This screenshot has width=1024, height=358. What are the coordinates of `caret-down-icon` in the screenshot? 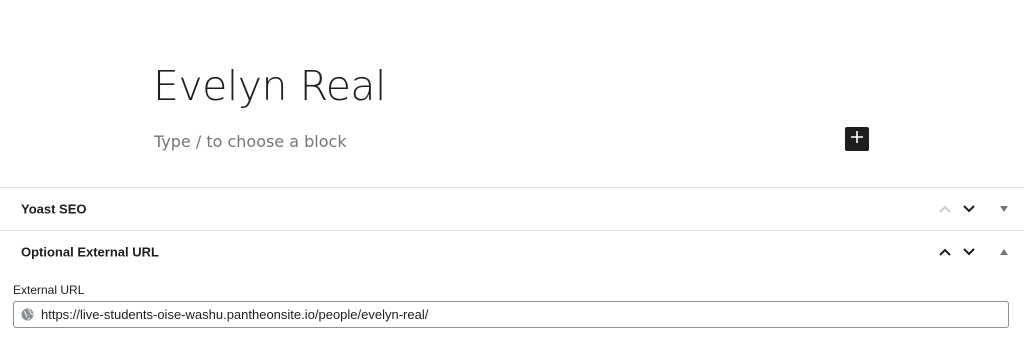 It's located at (1004, 209).